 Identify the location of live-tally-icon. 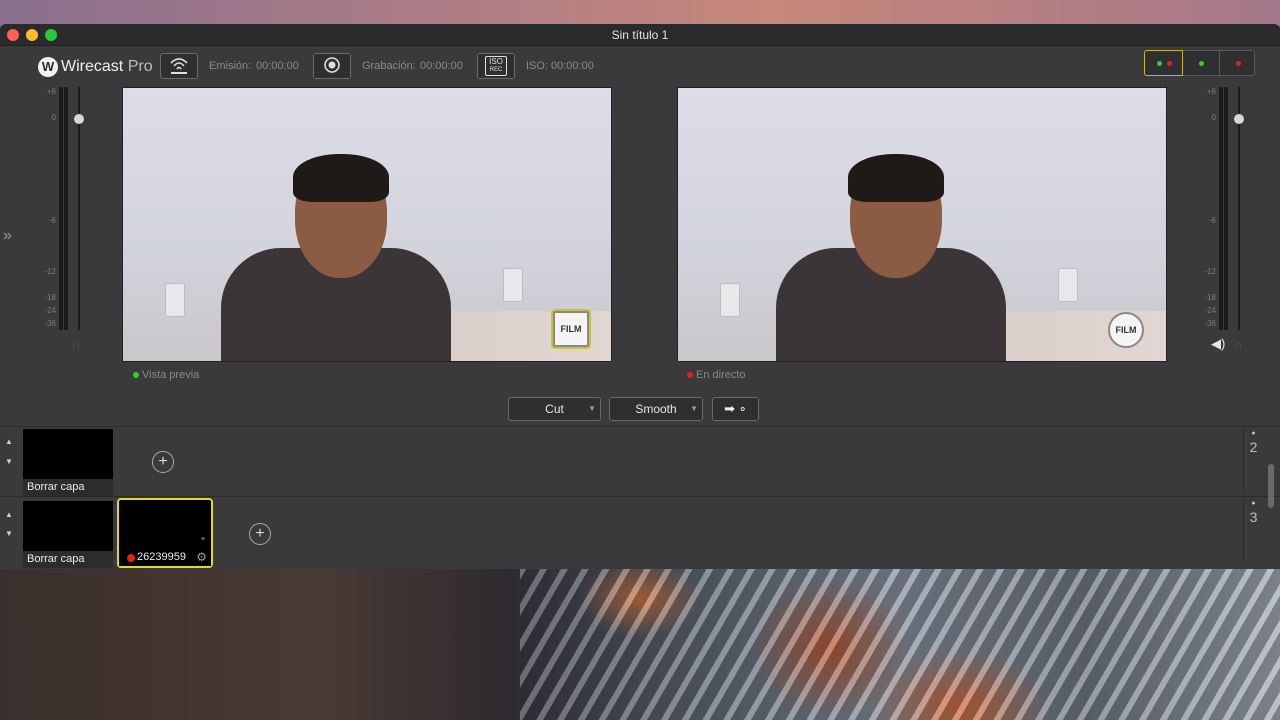
(1169, 63).